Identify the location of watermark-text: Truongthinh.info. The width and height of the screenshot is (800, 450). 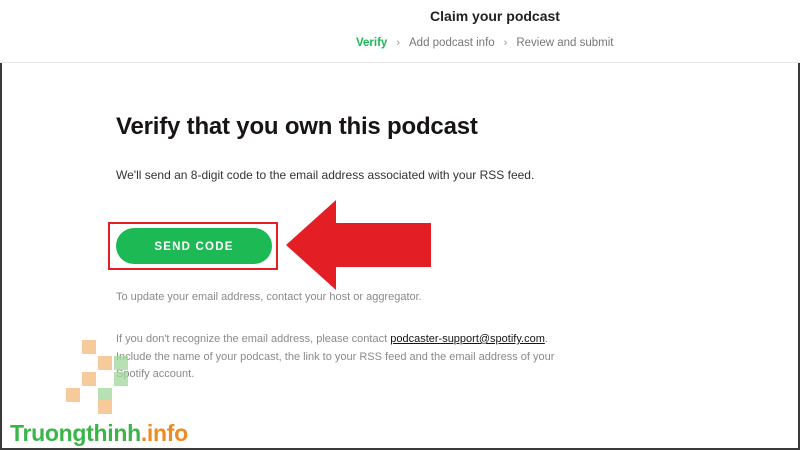
(99, 433).